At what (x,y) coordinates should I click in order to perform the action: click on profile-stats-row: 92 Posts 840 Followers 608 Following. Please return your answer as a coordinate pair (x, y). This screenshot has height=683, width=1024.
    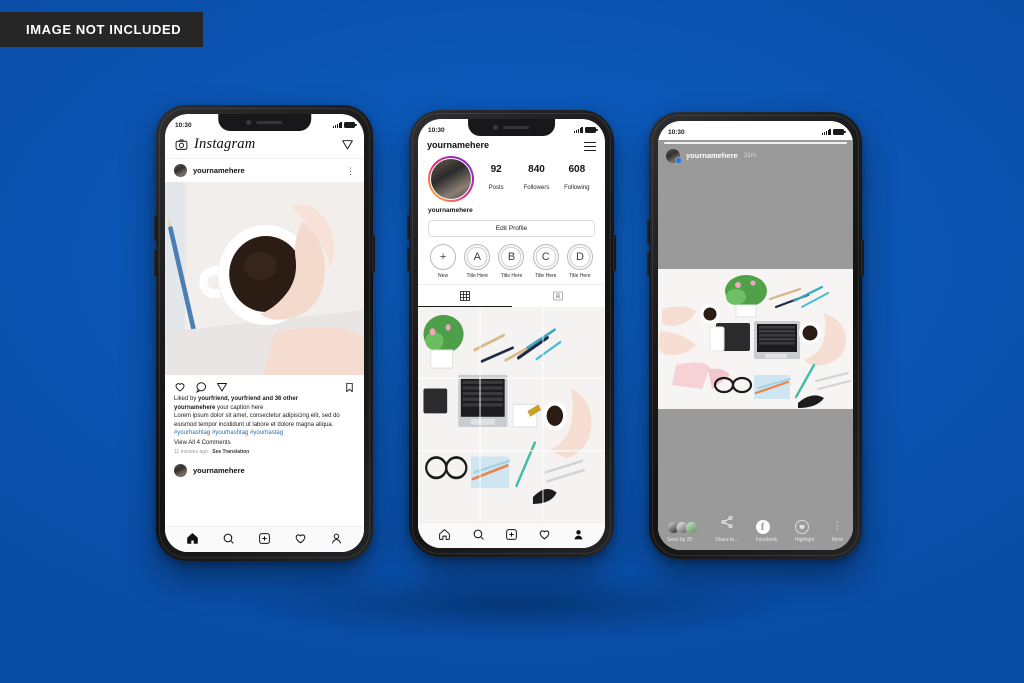
    Looking at the image, I should click on (511, 176).